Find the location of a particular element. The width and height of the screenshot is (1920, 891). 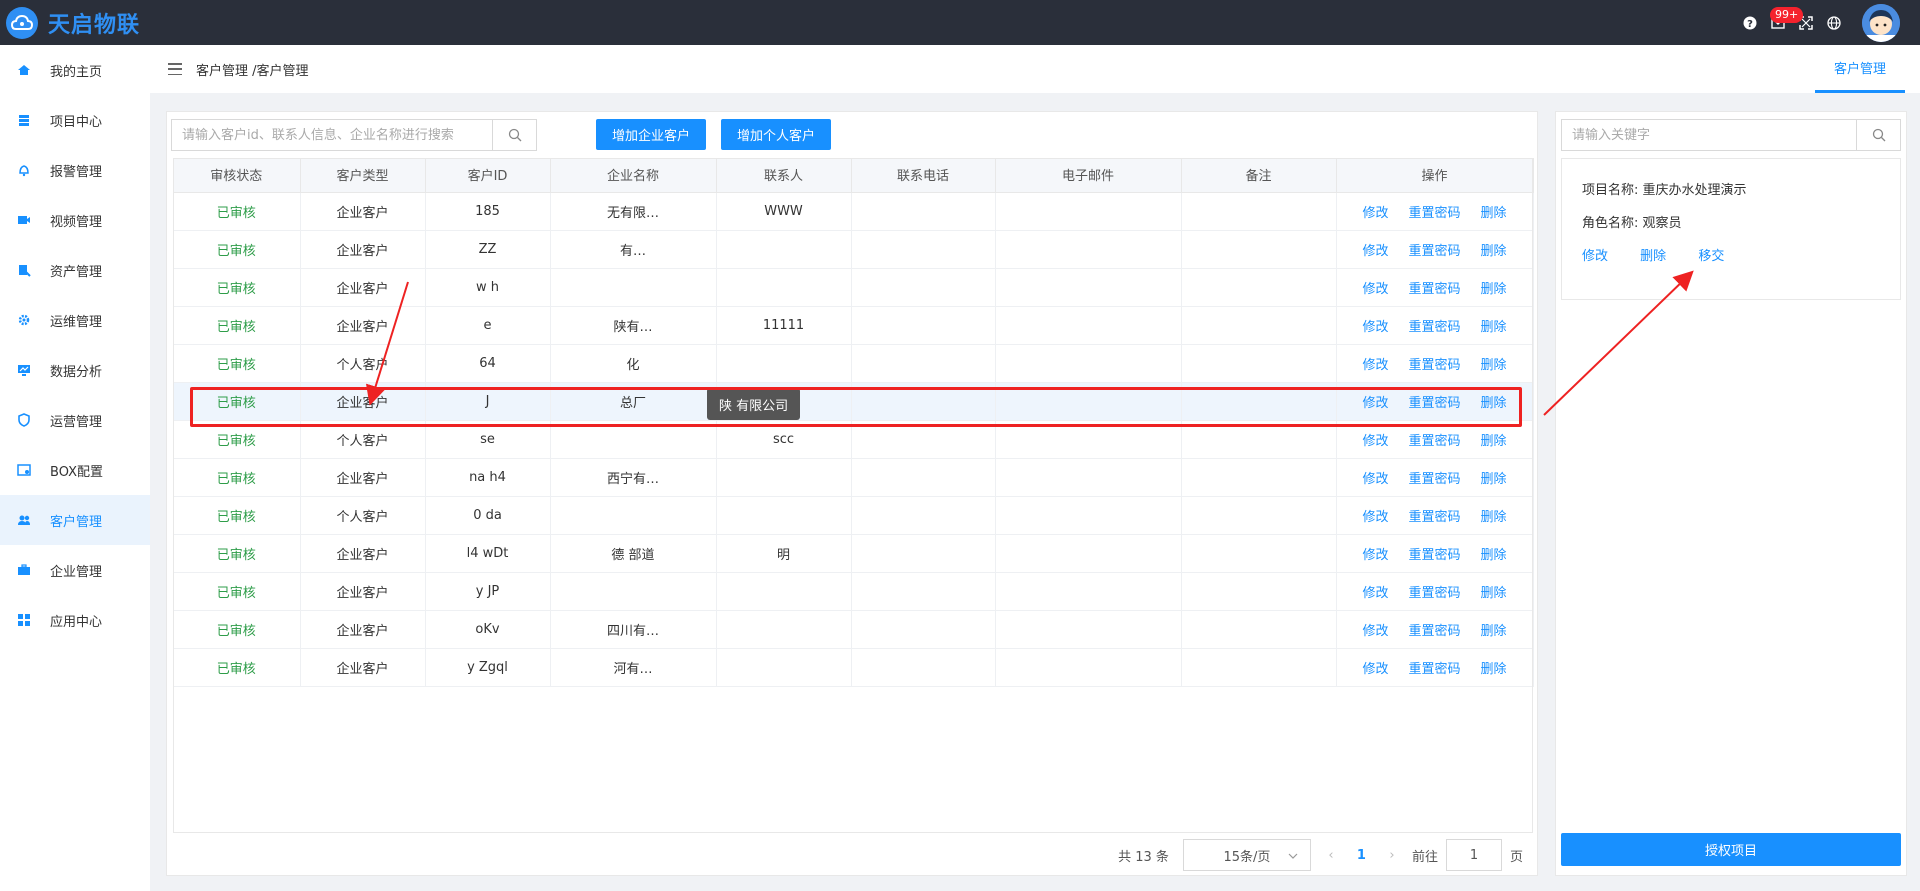

add-enterprise-customer-button: 增加企业客户 is located at coordinates (651, 134).